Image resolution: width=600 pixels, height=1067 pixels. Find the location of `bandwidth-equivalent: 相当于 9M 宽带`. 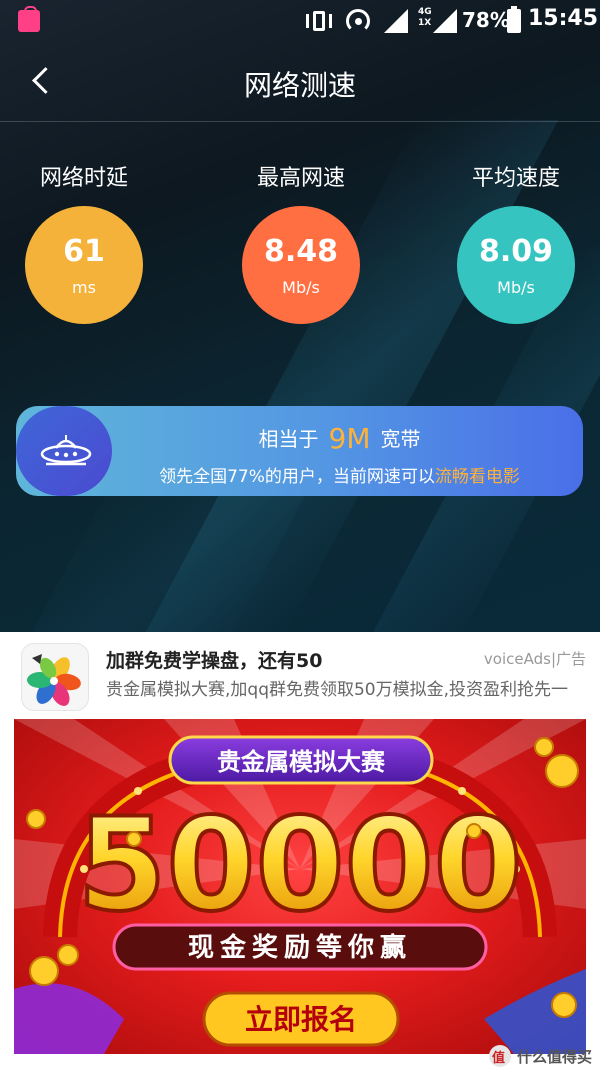

bandwidth-equivalent: 相当于 9M 宽带 is located at coordinates (339, 438).